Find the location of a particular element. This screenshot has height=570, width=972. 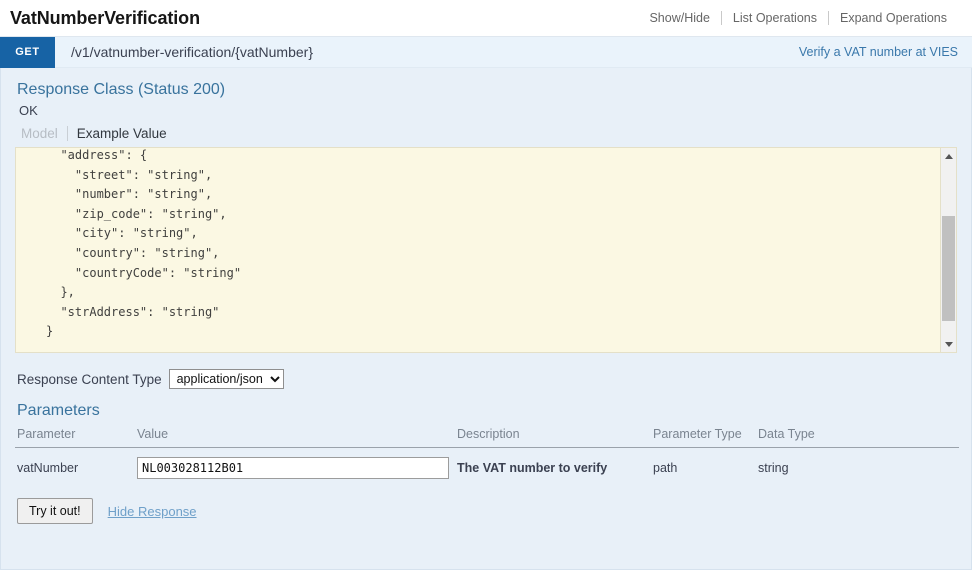

http-method-badge: GET is located at coordinates (27, 52).